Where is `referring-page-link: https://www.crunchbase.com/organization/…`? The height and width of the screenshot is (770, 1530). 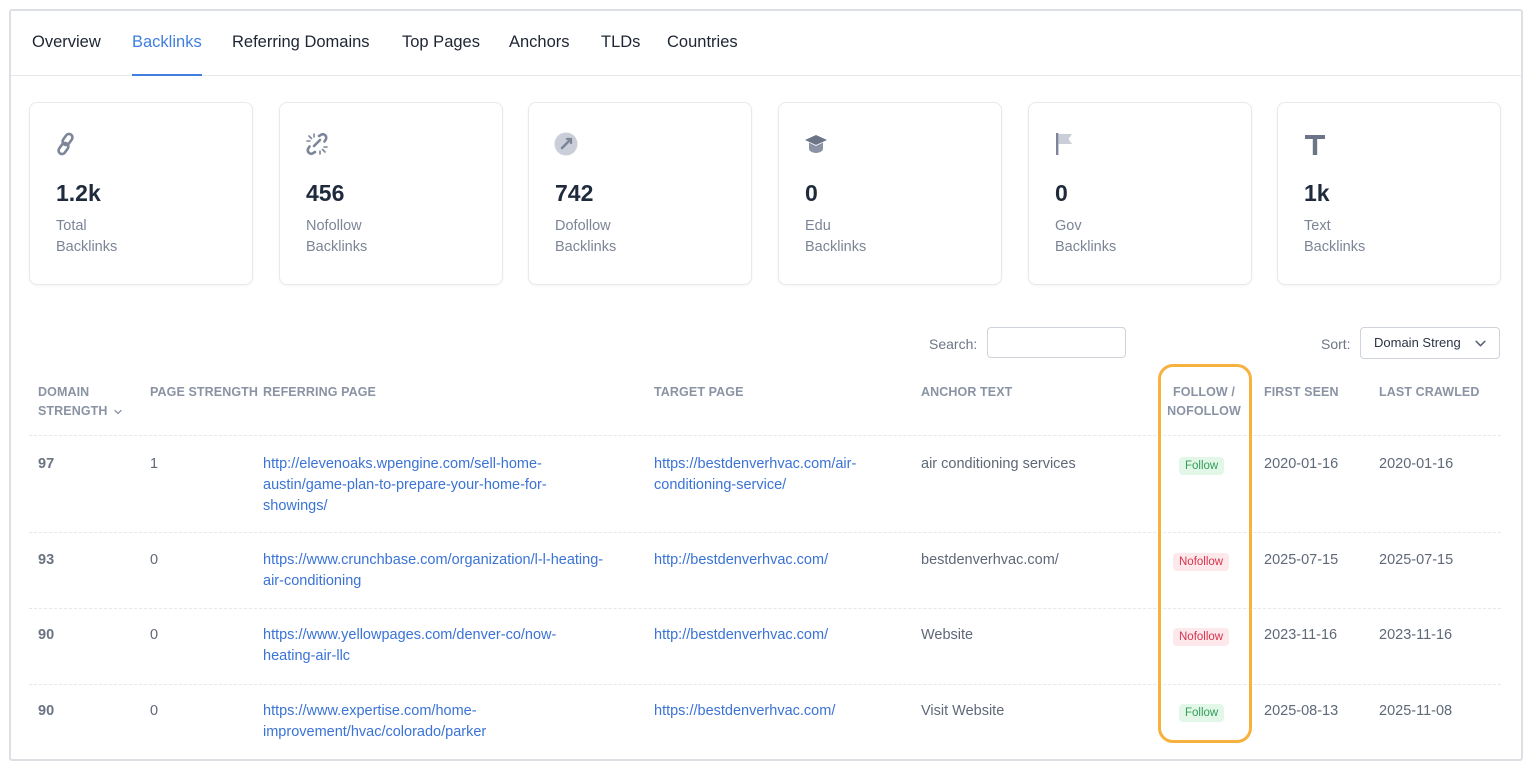 referring-page-link: https://www.crunchbase.com/organization/… is located at coordinates (433, 571).